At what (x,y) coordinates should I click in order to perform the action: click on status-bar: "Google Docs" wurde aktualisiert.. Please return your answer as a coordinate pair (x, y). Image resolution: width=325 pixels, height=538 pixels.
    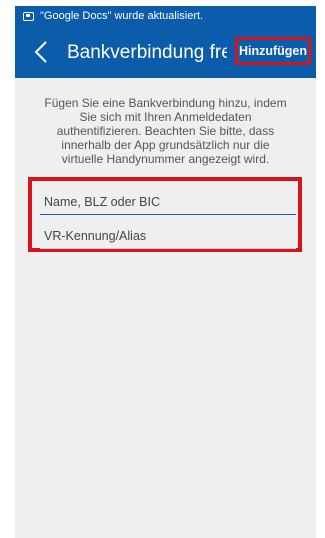
    Looking at the image, I should click on (165, 16).